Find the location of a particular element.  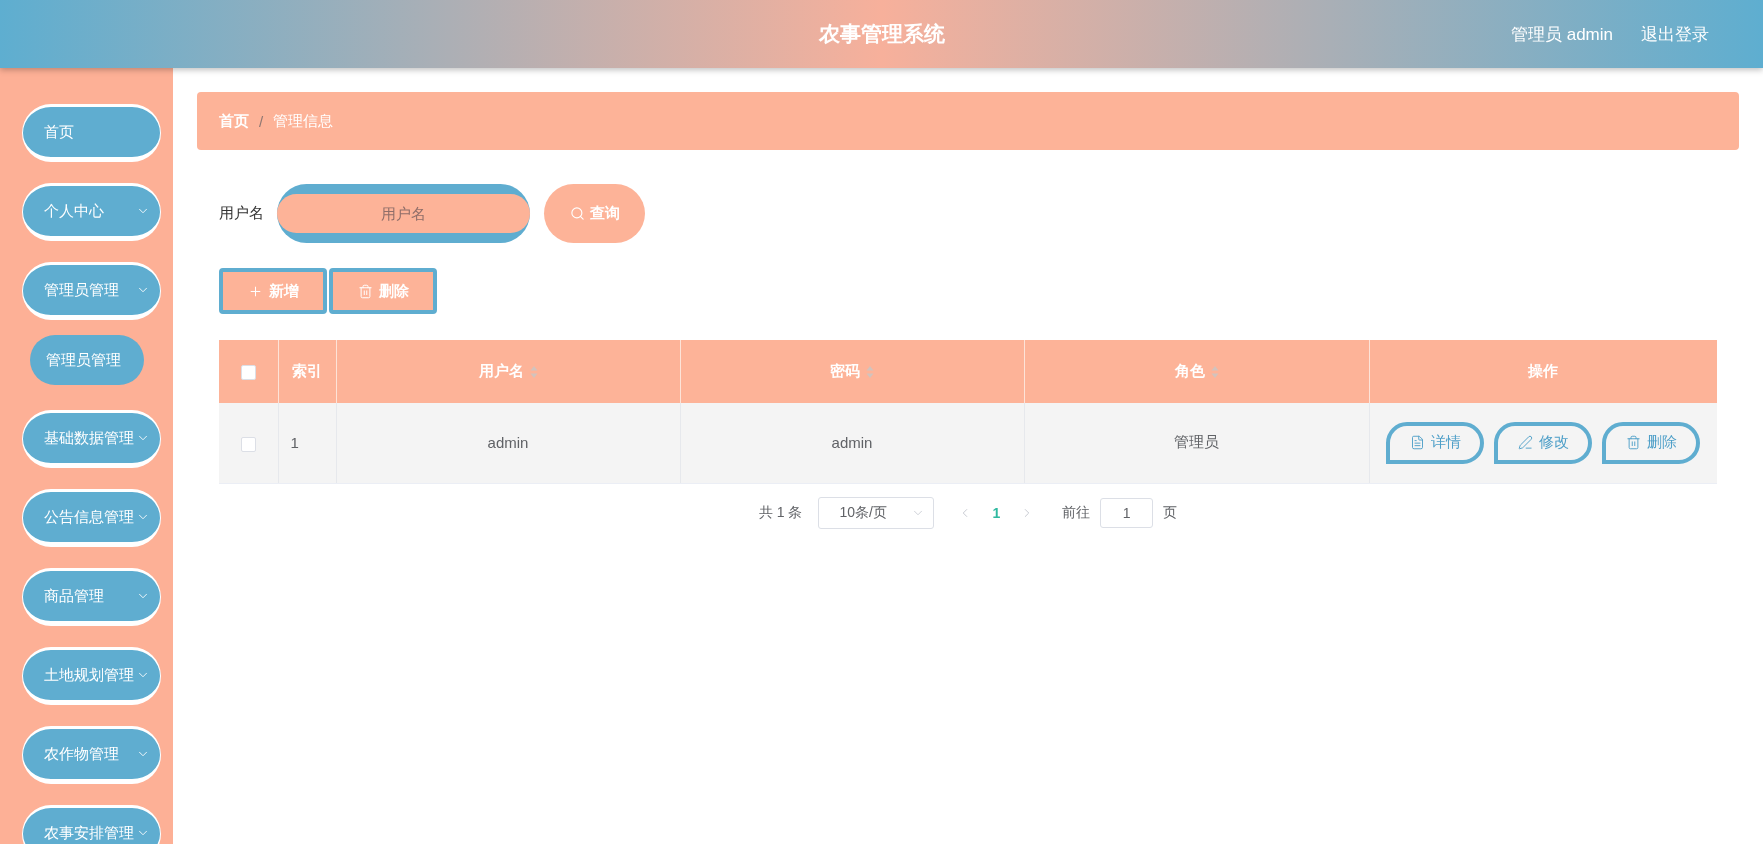

column-header: 操作 is located at coordinates (1543, 371).